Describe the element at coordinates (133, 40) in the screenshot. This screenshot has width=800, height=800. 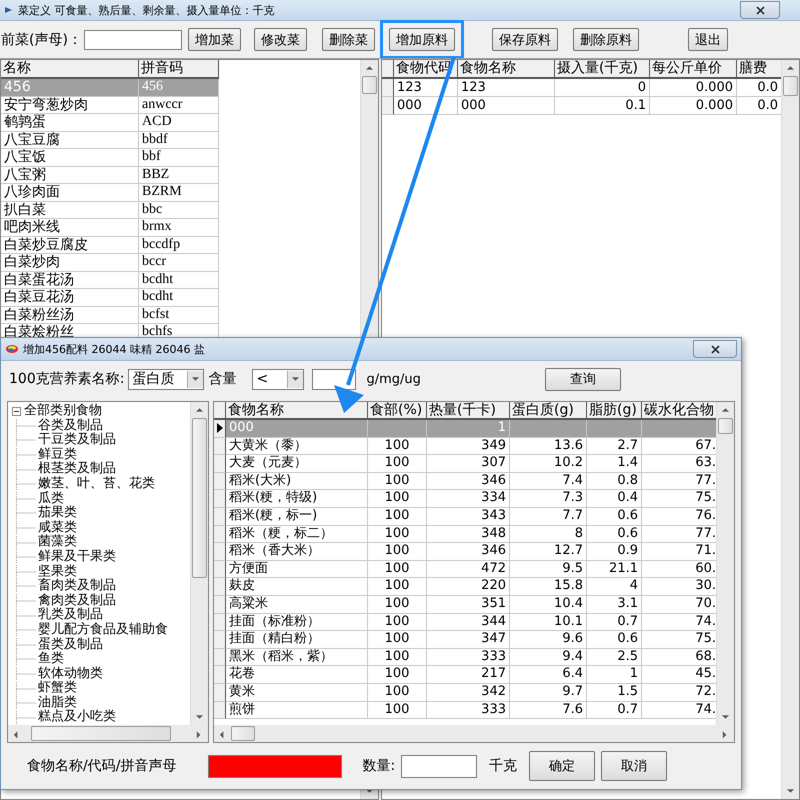
I see `dish-search-field` at that location.